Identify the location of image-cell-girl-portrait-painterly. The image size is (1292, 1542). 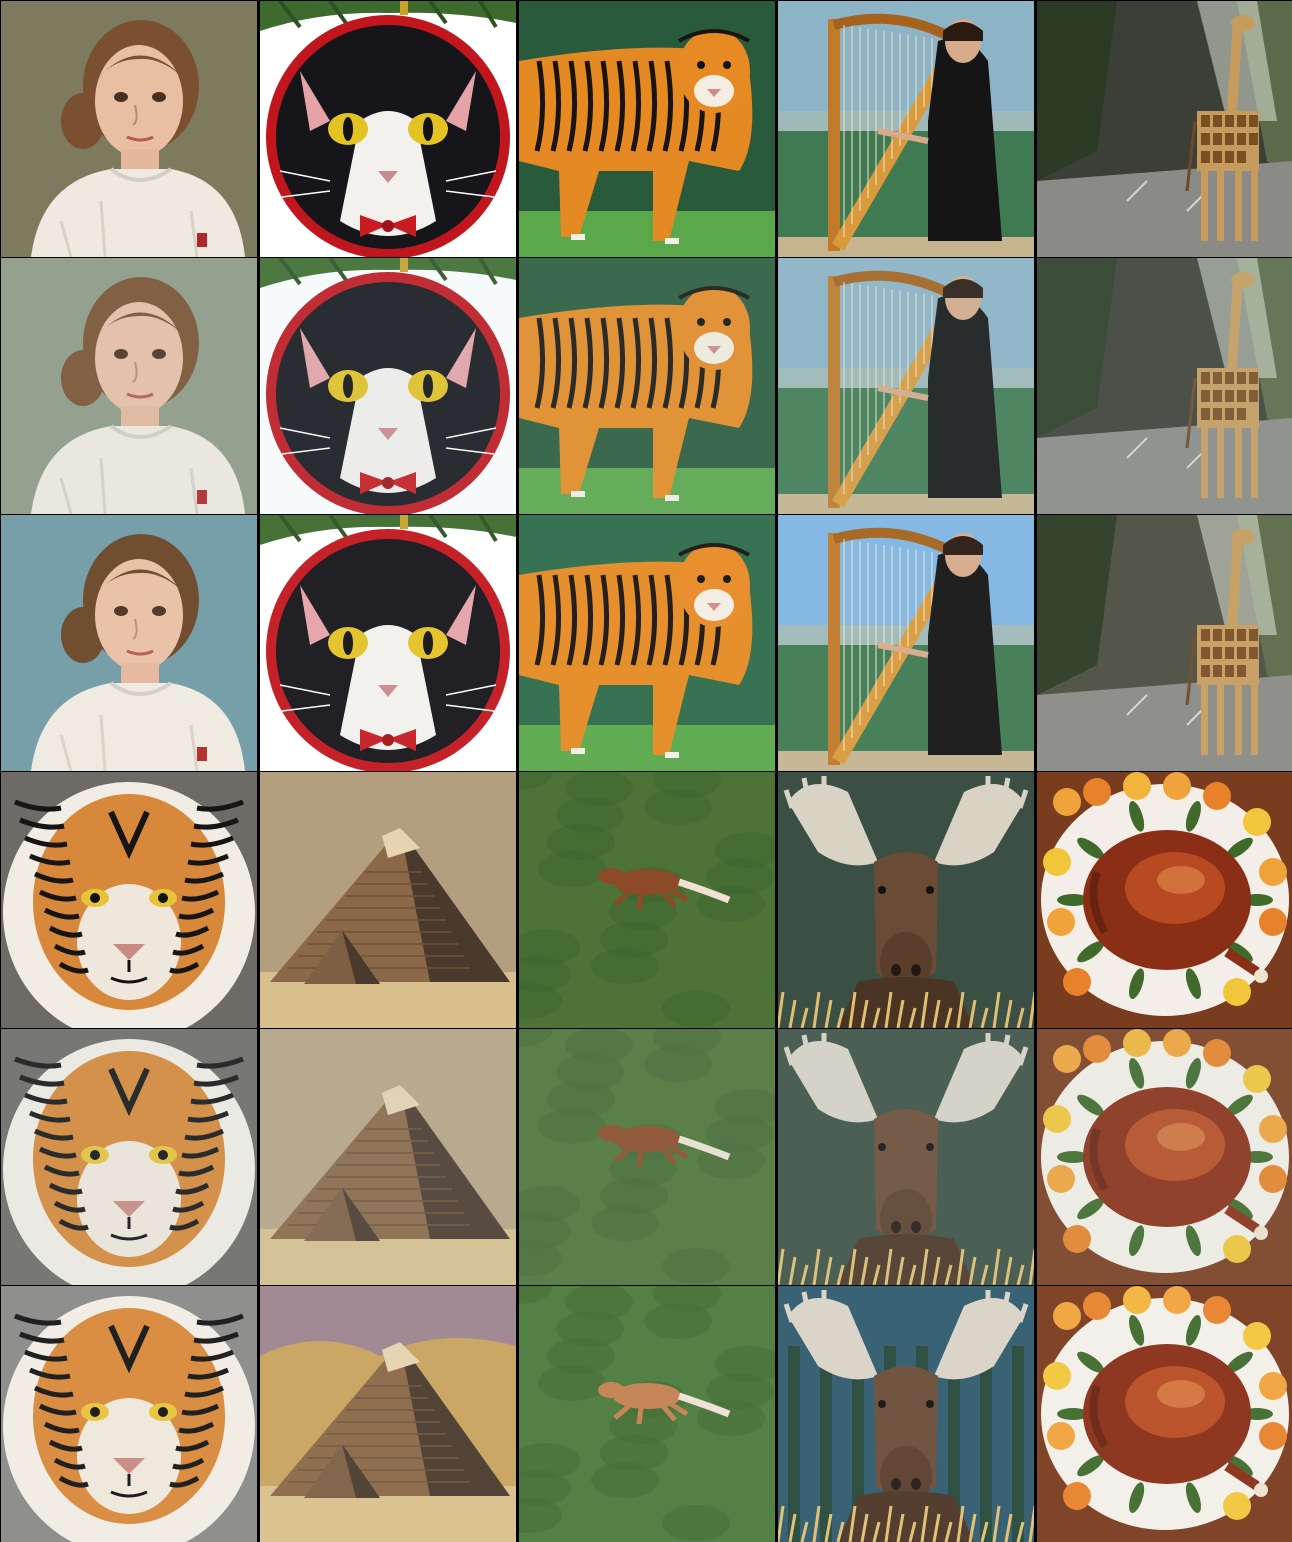
(129, 386).